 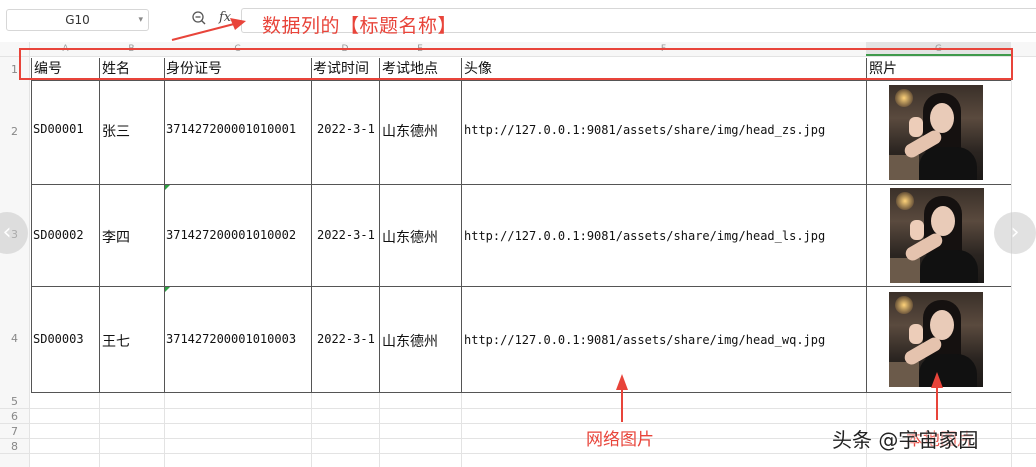 I want to click on cell-name: 李四, so click(x=133, y=237).